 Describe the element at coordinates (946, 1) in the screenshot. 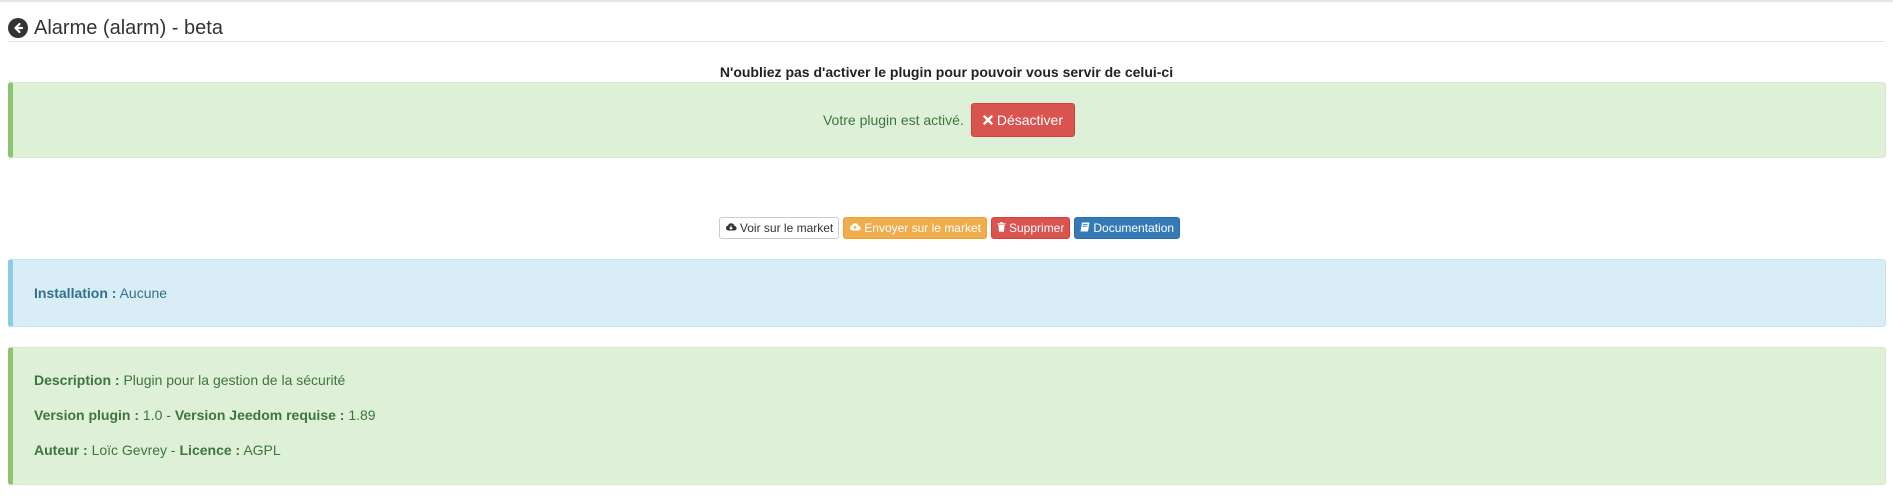

I see `top-border` at that location.